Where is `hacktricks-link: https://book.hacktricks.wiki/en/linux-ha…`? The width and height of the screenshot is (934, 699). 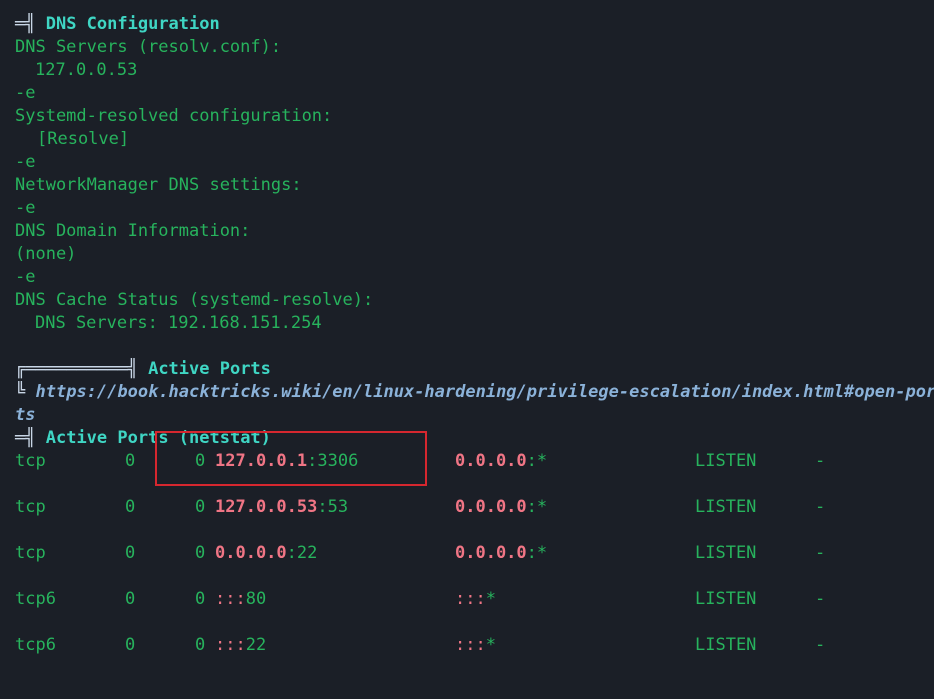 hacktricks-link: https://book.hacktricks.wiki/en/linux-ha… is located at coordinates (485, 392).